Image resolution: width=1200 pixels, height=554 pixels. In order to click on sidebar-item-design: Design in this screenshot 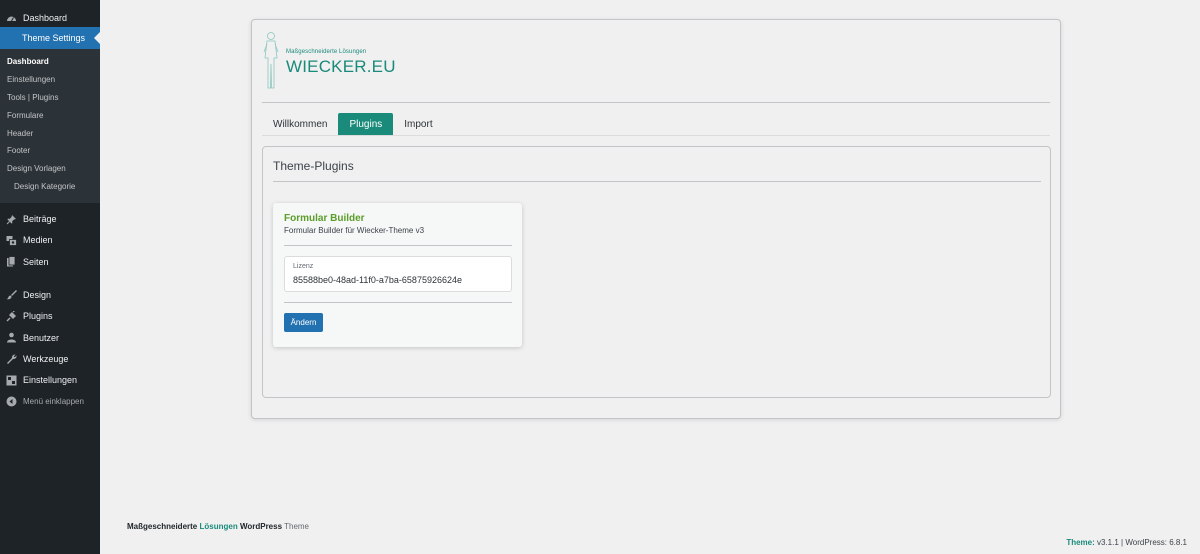, I will do `click(50, 294)`.